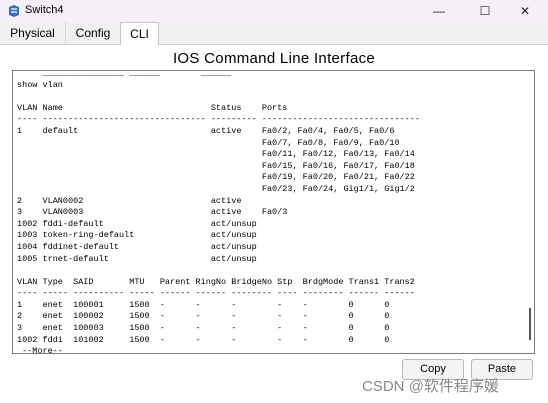  I want to click on close-button: ✕, so click(525, 11).